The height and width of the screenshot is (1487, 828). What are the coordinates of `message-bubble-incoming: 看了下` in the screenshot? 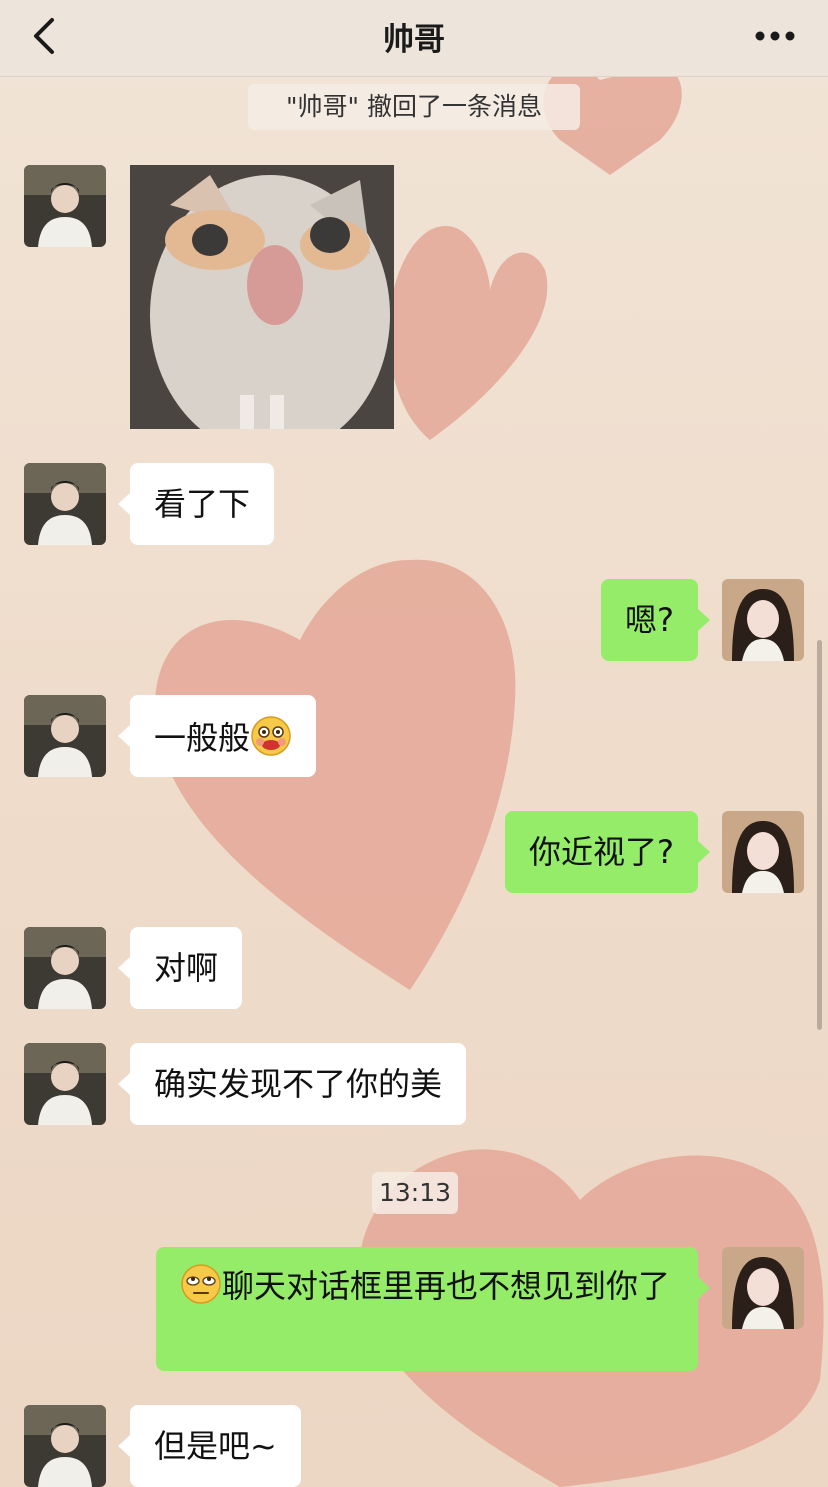 It's located at (196, 504).